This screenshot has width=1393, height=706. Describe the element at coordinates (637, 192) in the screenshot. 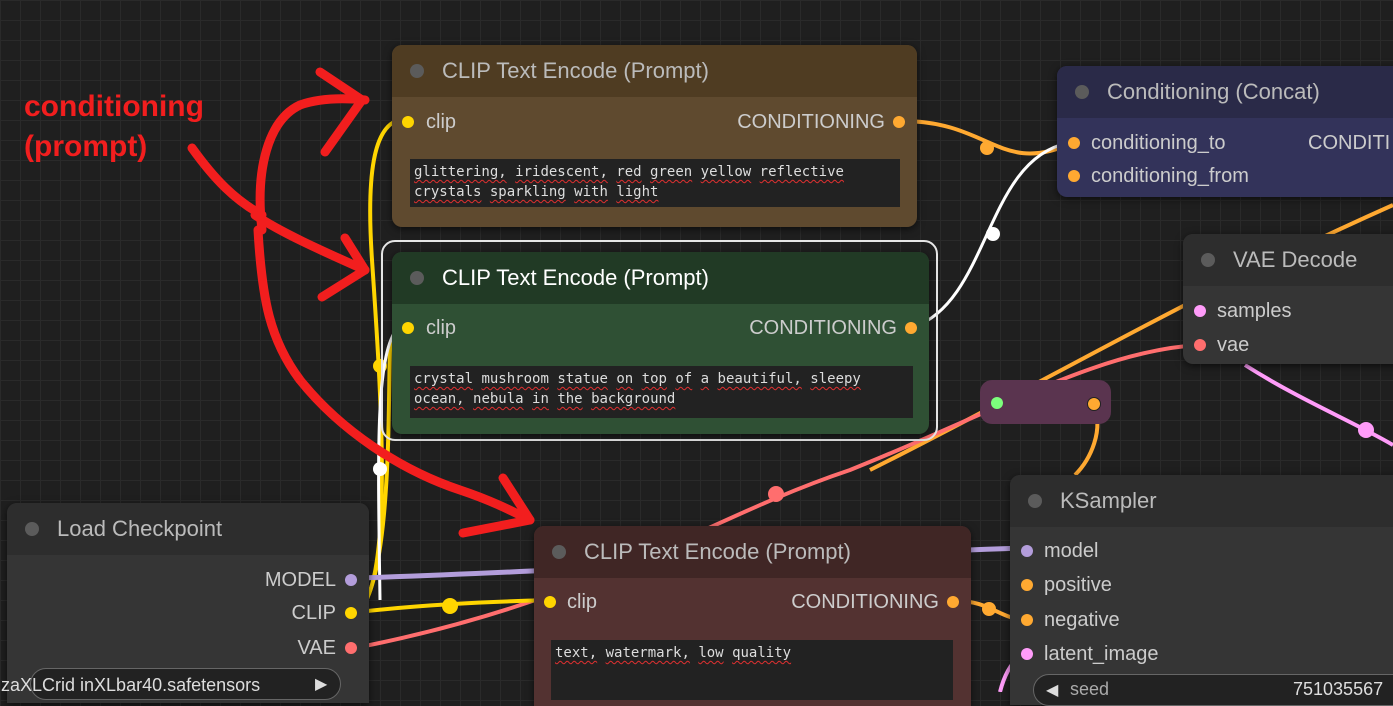

I see `prompt-word: light` at that location.